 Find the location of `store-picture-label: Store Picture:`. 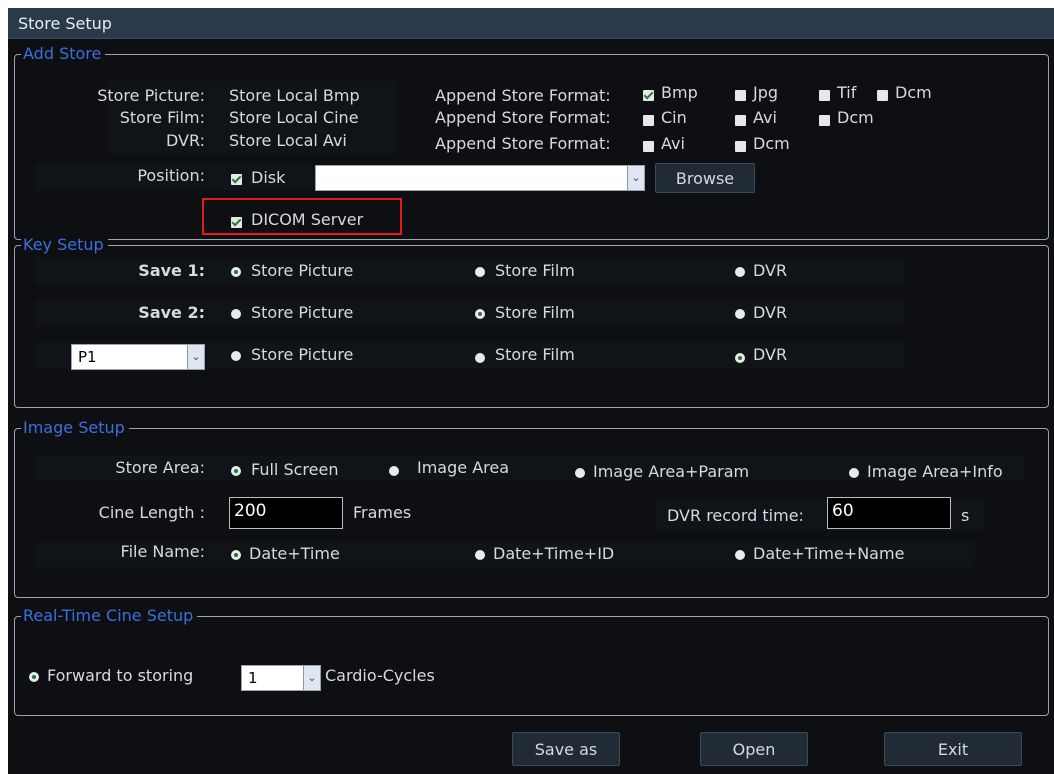

store-picture-label: Store Picture: is located at coordinates (151, 95).